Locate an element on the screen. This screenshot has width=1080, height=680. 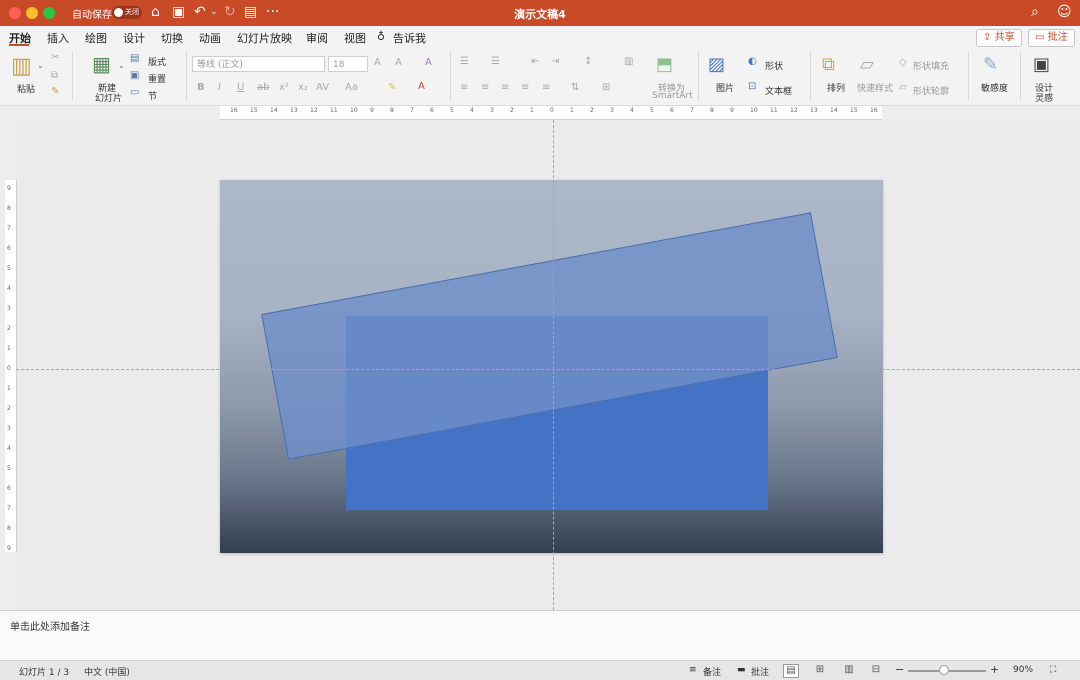
language-indicator: 中文 (中国) is located at coordinates (107, 671).